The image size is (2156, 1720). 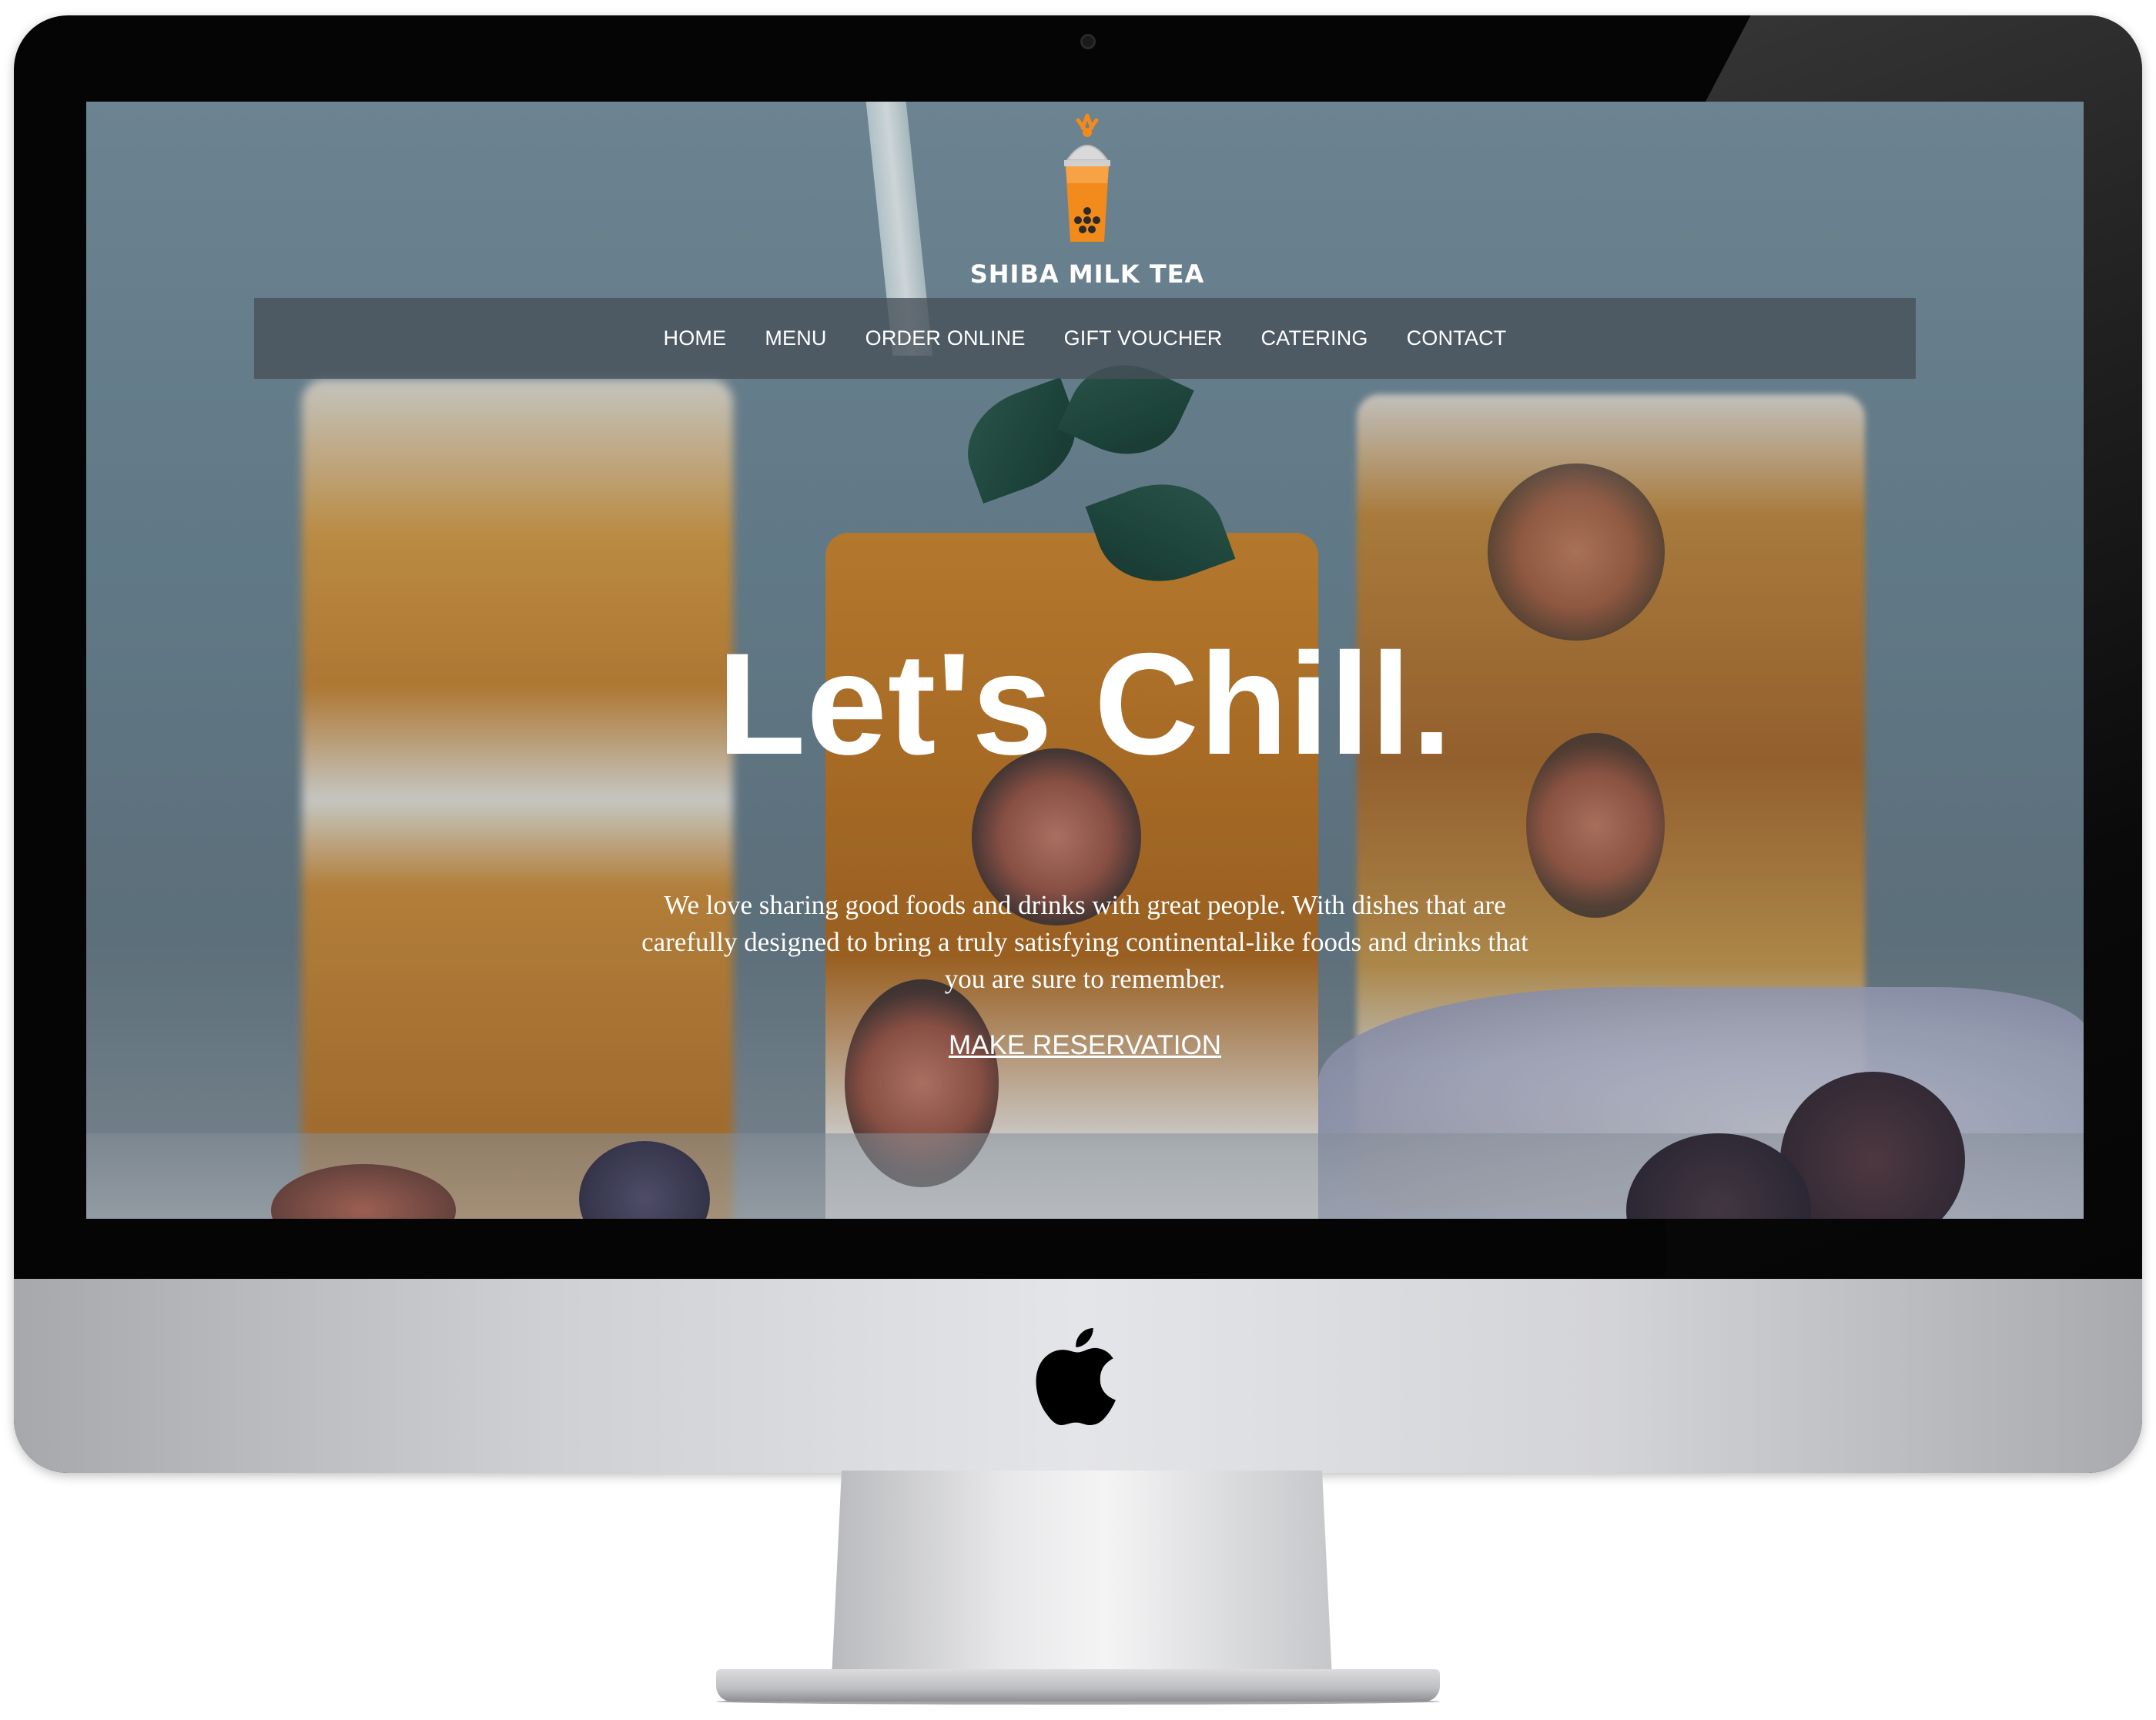 I want to click on brand-logo: SHIBA MILK TEA, so click(x=1087, y=200).